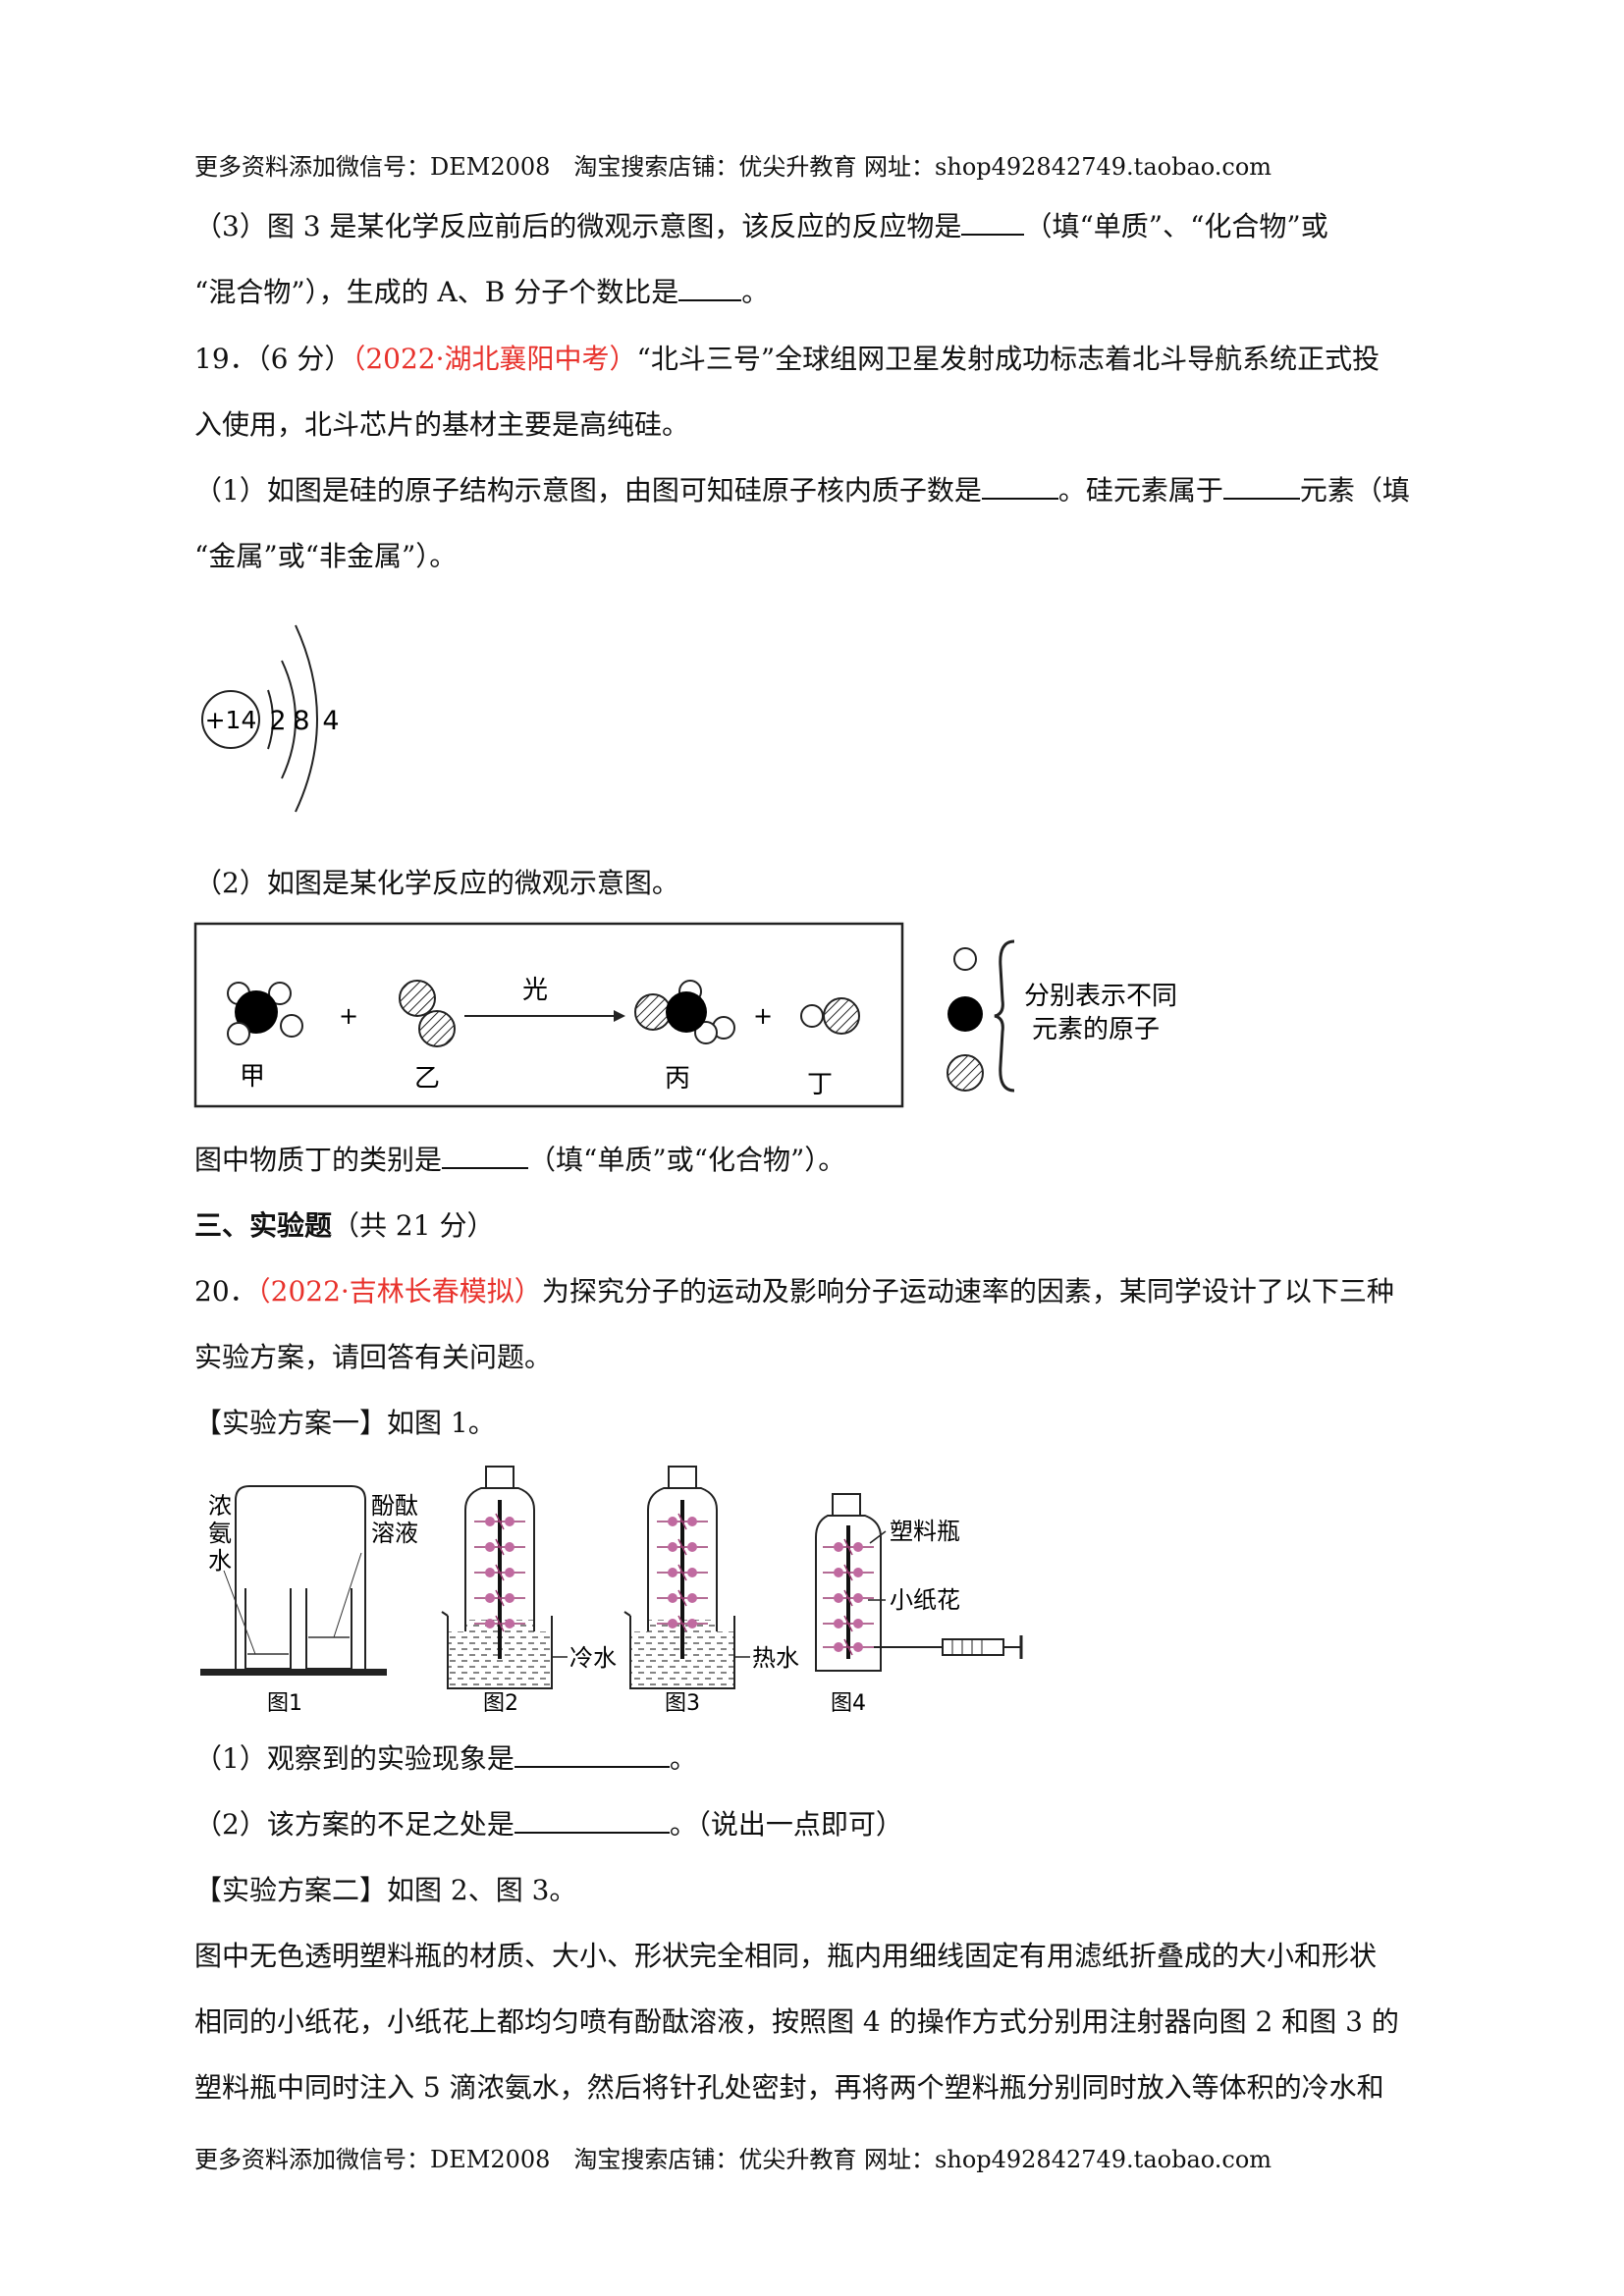 This screenshot has height=2296, width=1624. I want to click on q20-number: 20．, so click(225, 1292).